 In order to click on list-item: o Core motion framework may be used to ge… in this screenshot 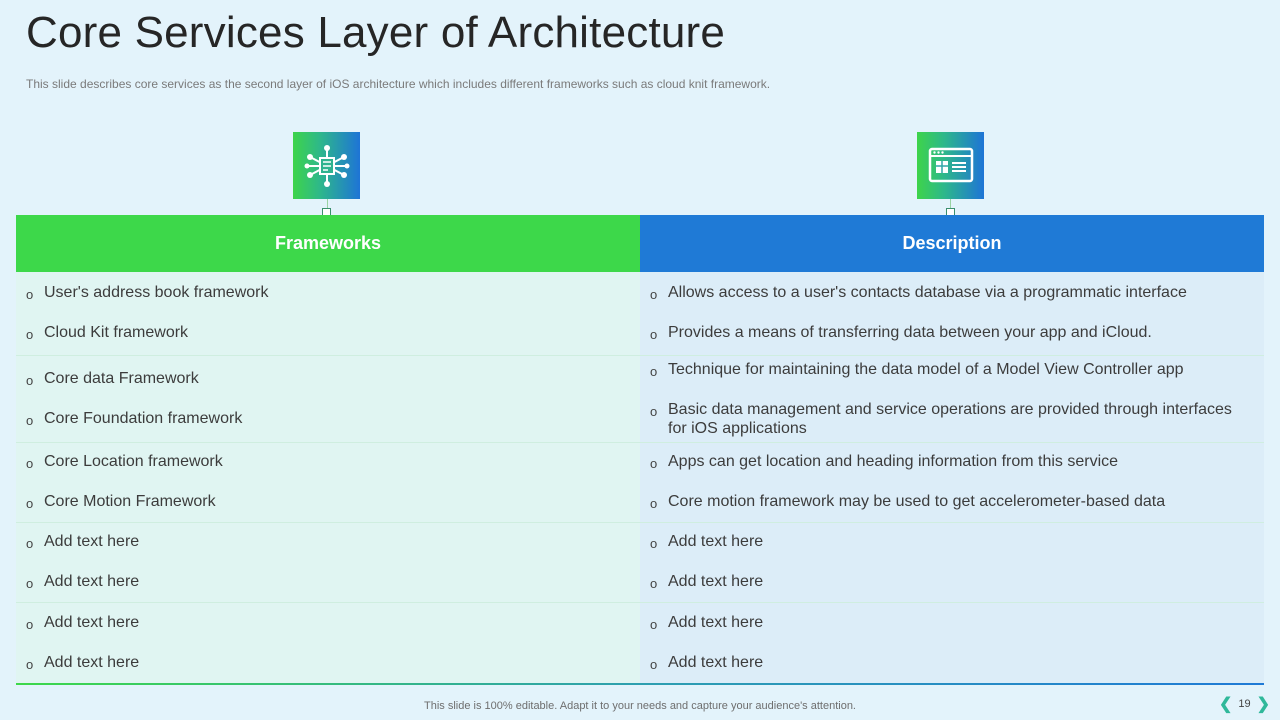, I will do `click(908, 502)`.